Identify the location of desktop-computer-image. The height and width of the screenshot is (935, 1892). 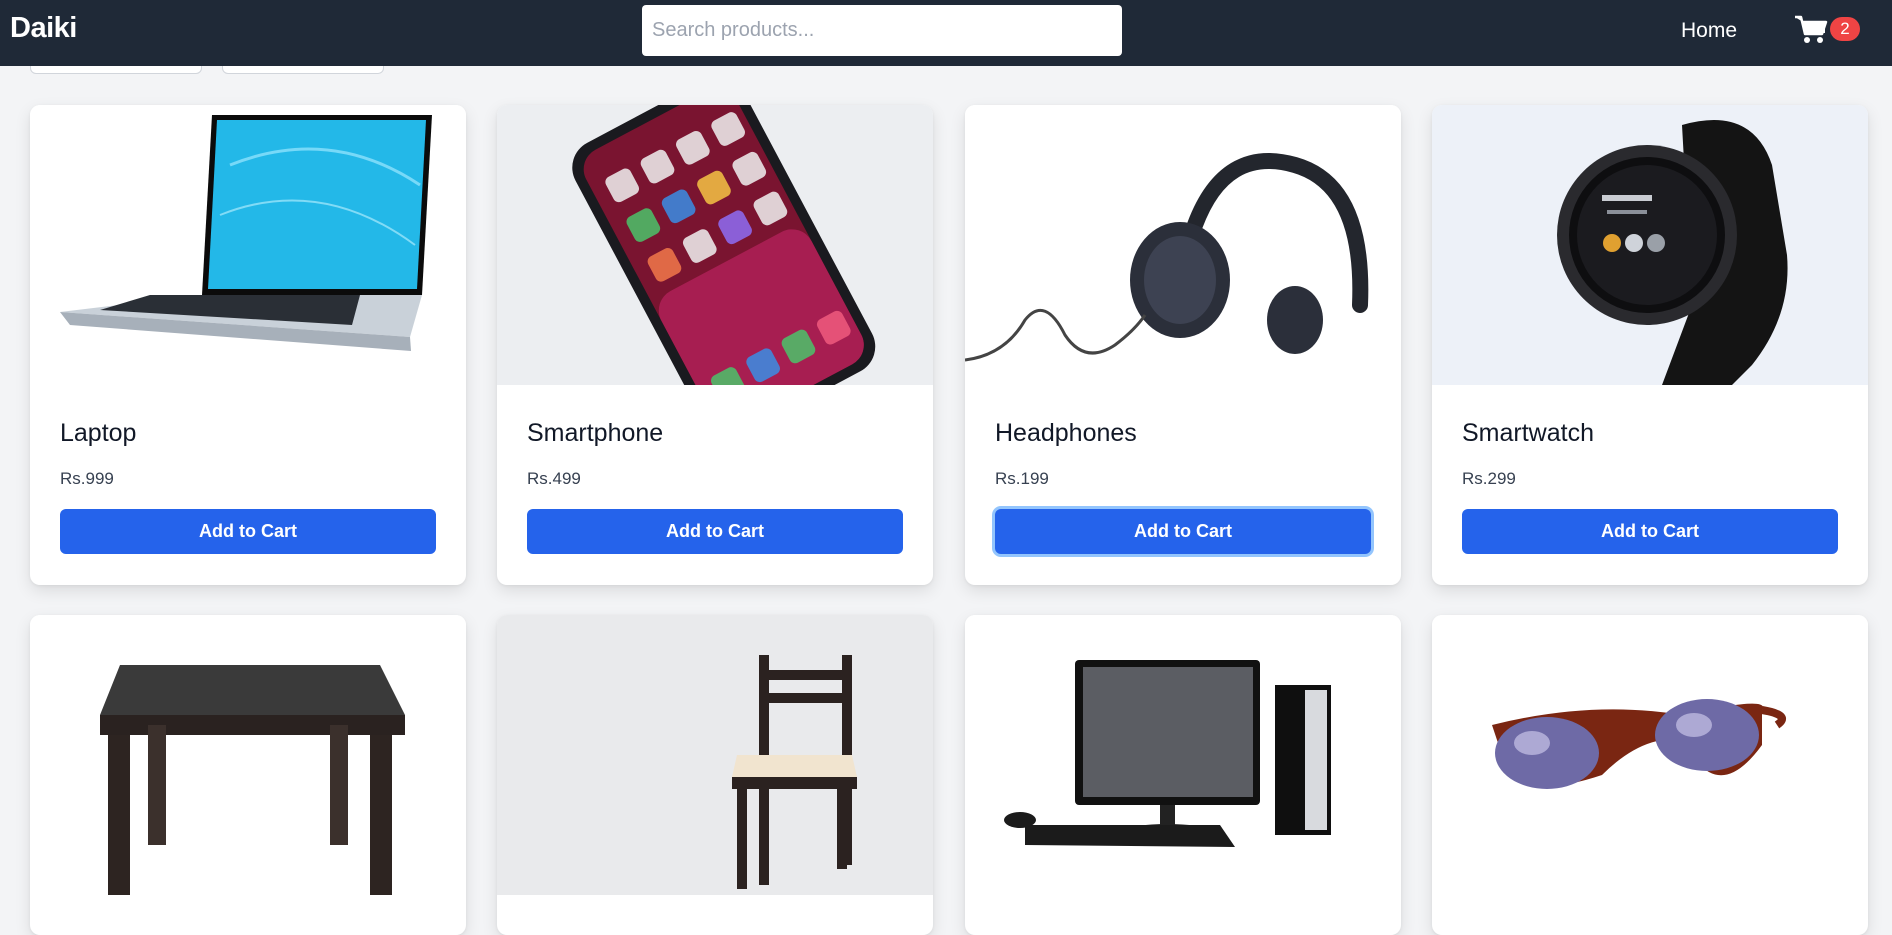
(1167, 753).